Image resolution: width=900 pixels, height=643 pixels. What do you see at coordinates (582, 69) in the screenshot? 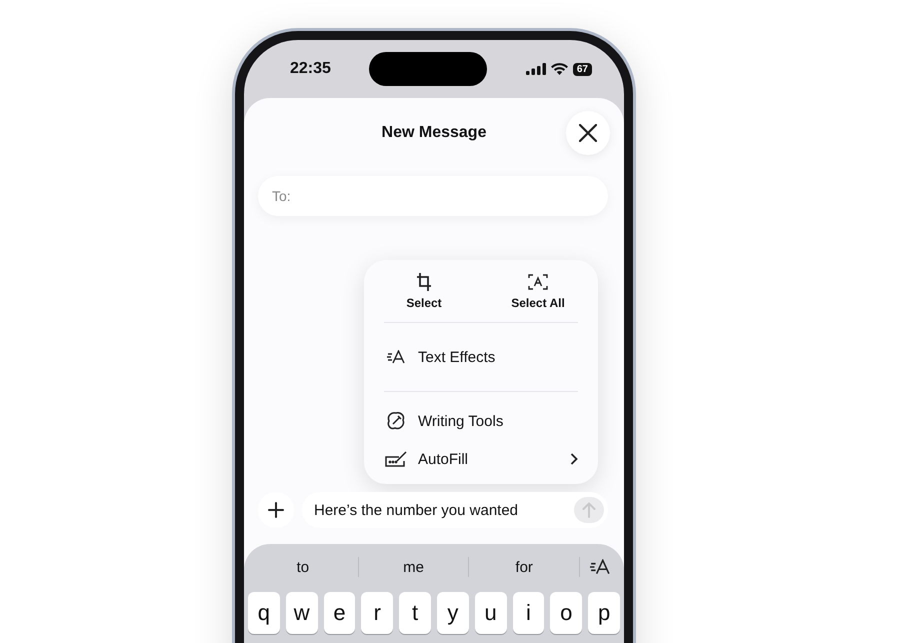
I see `battery-level: 67` at bounding box center [582, 69].